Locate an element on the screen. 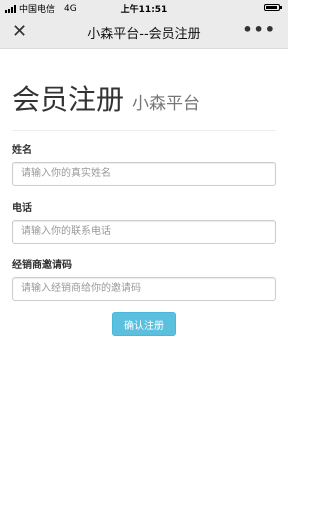  status-time: 上午11:51 is located at coordinates (144, 10).